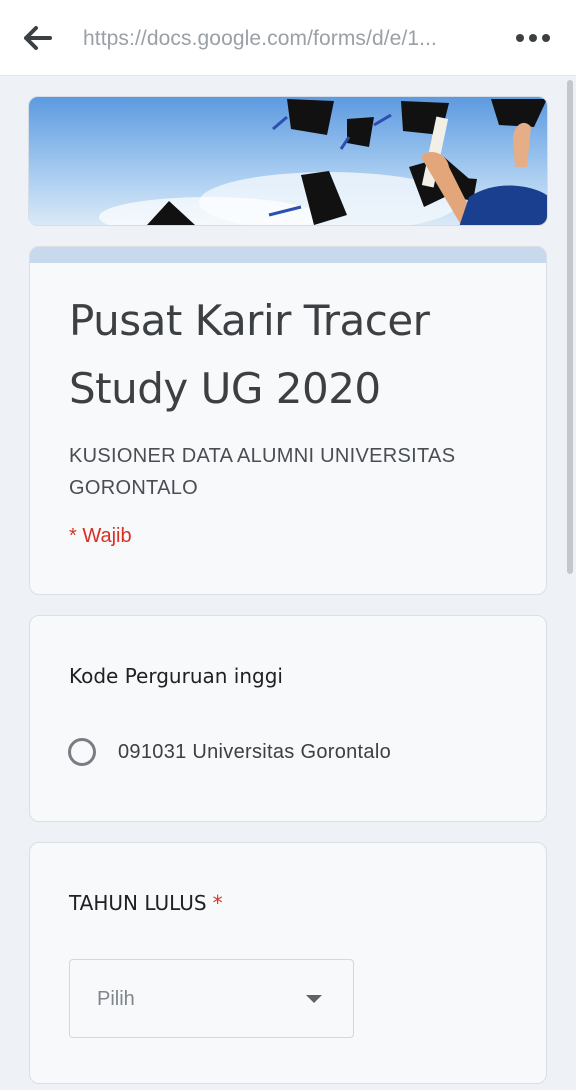 The height and width of the screenshot is (1090, 576). I want to click on header-banner-image, so click(288, 161).